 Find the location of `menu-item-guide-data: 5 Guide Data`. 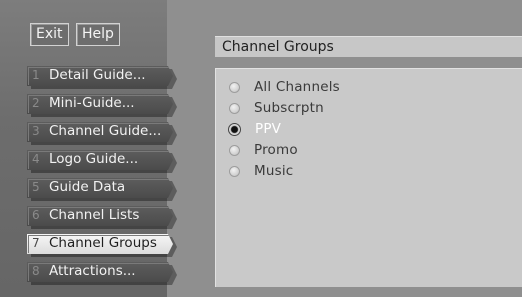

menu-item-guide-data: 5 Guide Data is located at coordinates (102, 189).